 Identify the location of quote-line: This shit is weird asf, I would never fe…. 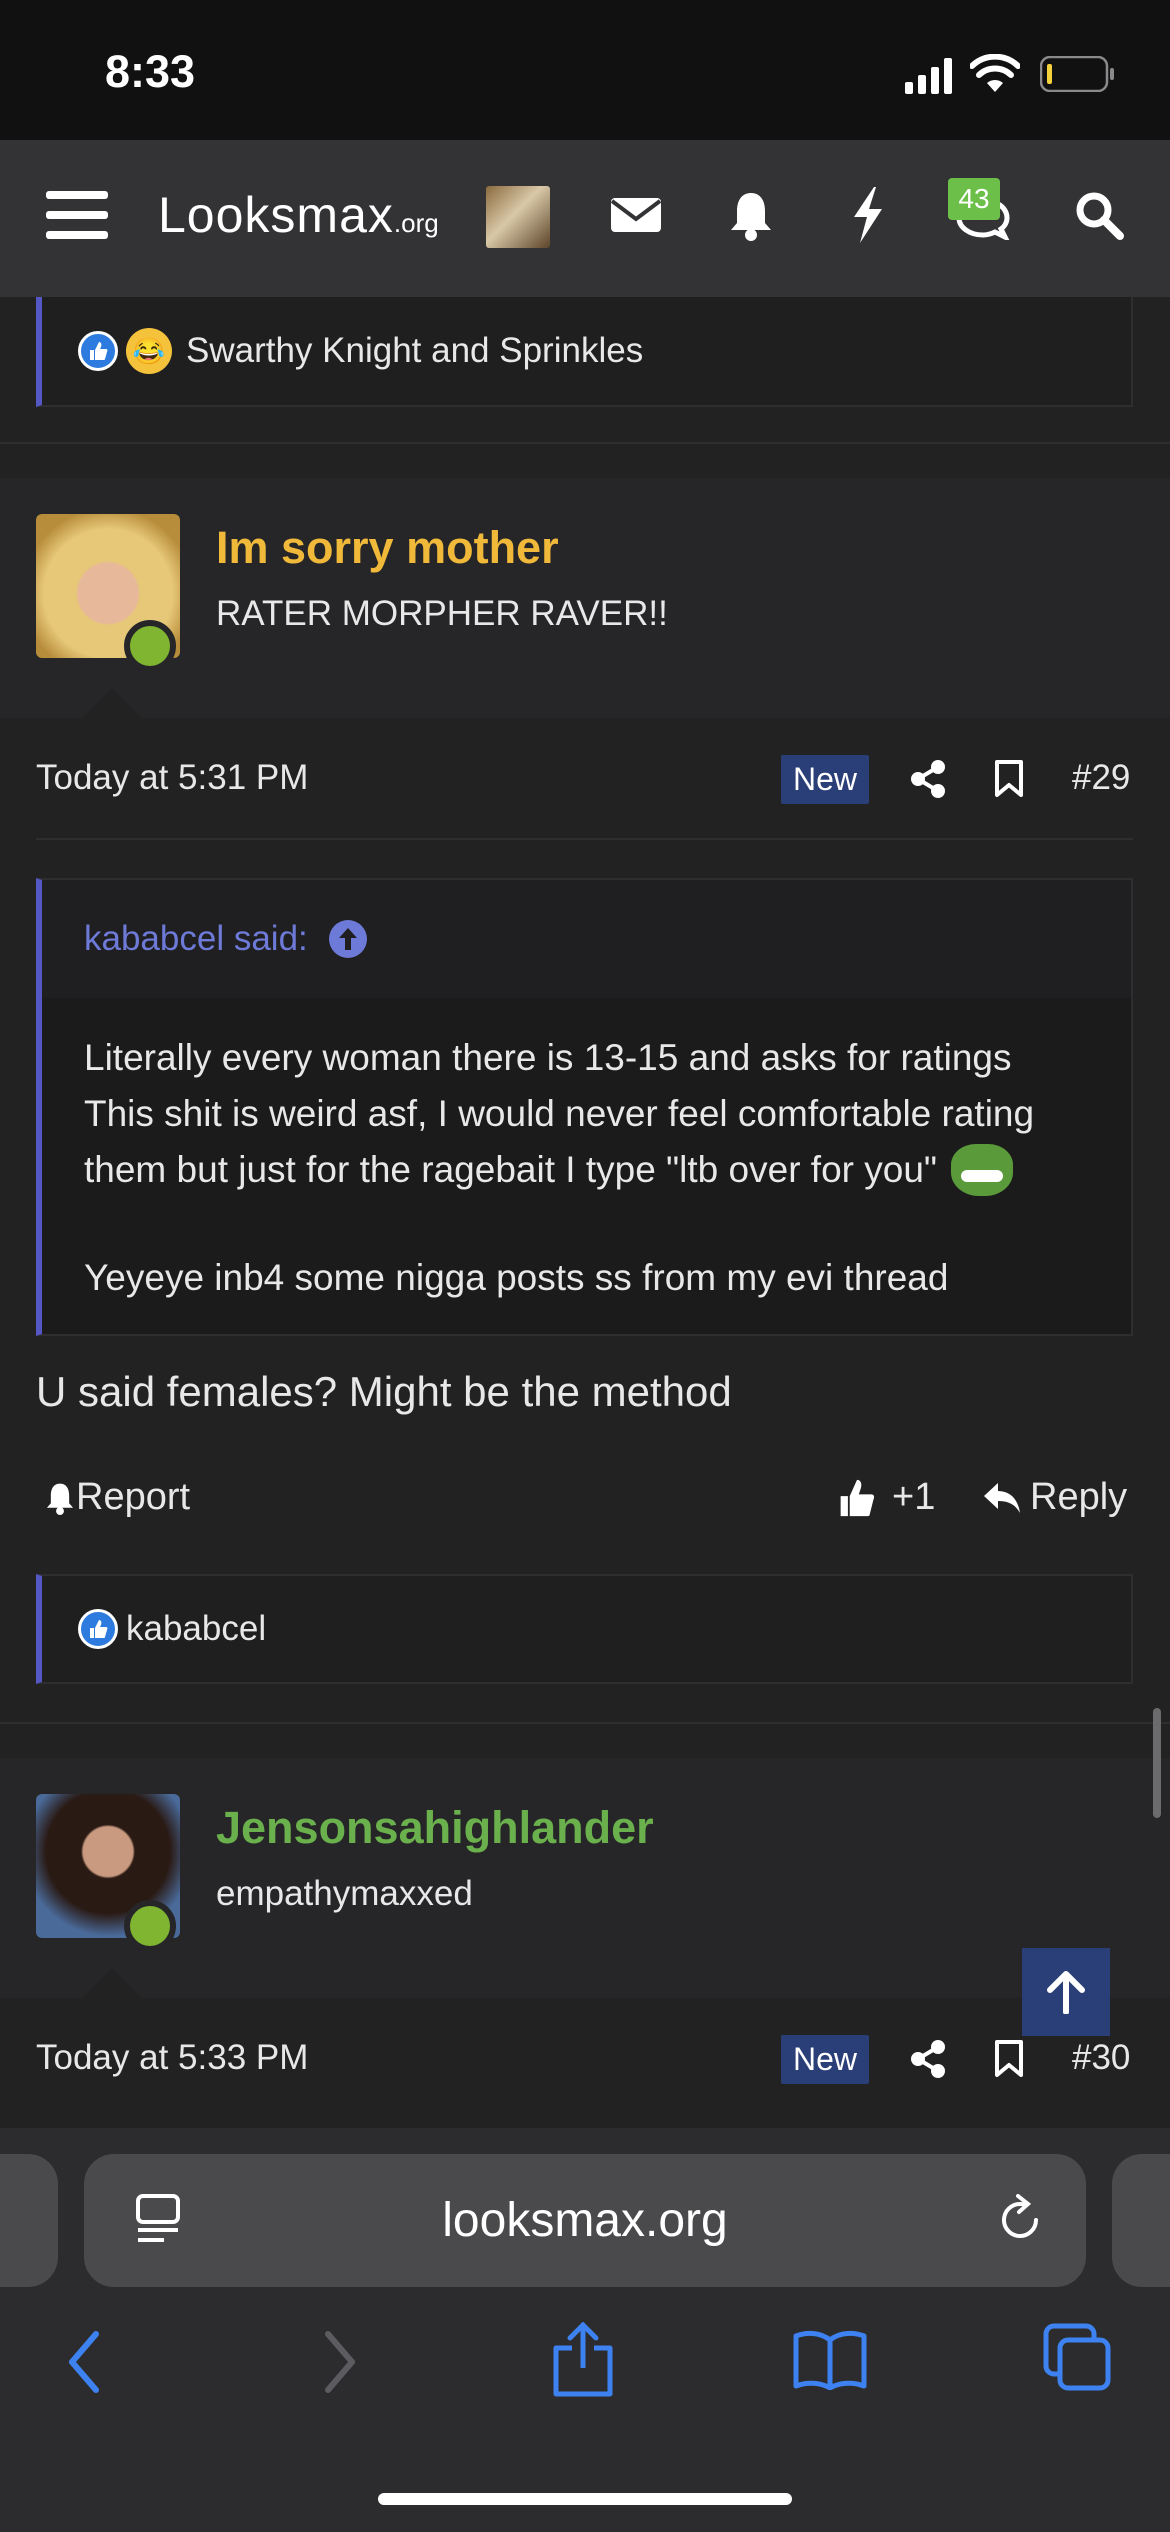
(559, 1113).